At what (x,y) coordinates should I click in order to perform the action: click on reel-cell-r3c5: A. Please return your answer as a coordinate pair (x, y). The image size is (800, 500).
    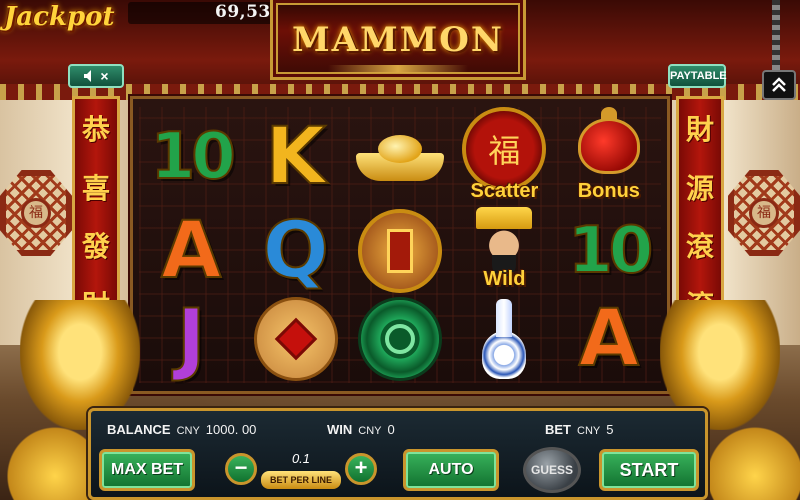
    Looking at the image, I should click on (608, 339).